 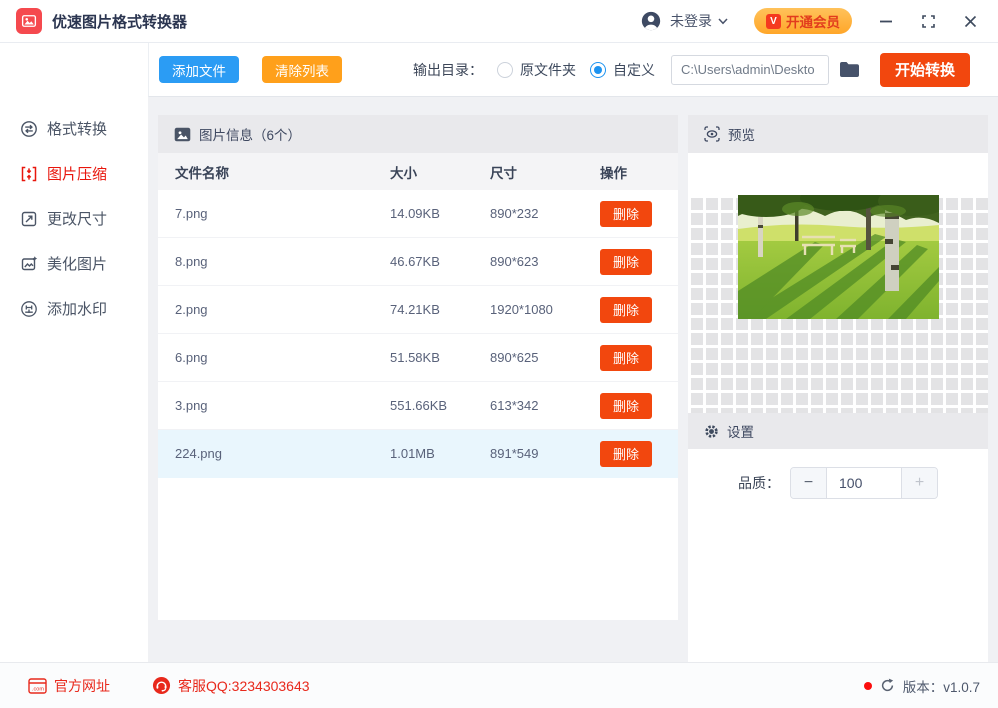 I want to click on quality-stepper: − +, so click(x=864, y=483).